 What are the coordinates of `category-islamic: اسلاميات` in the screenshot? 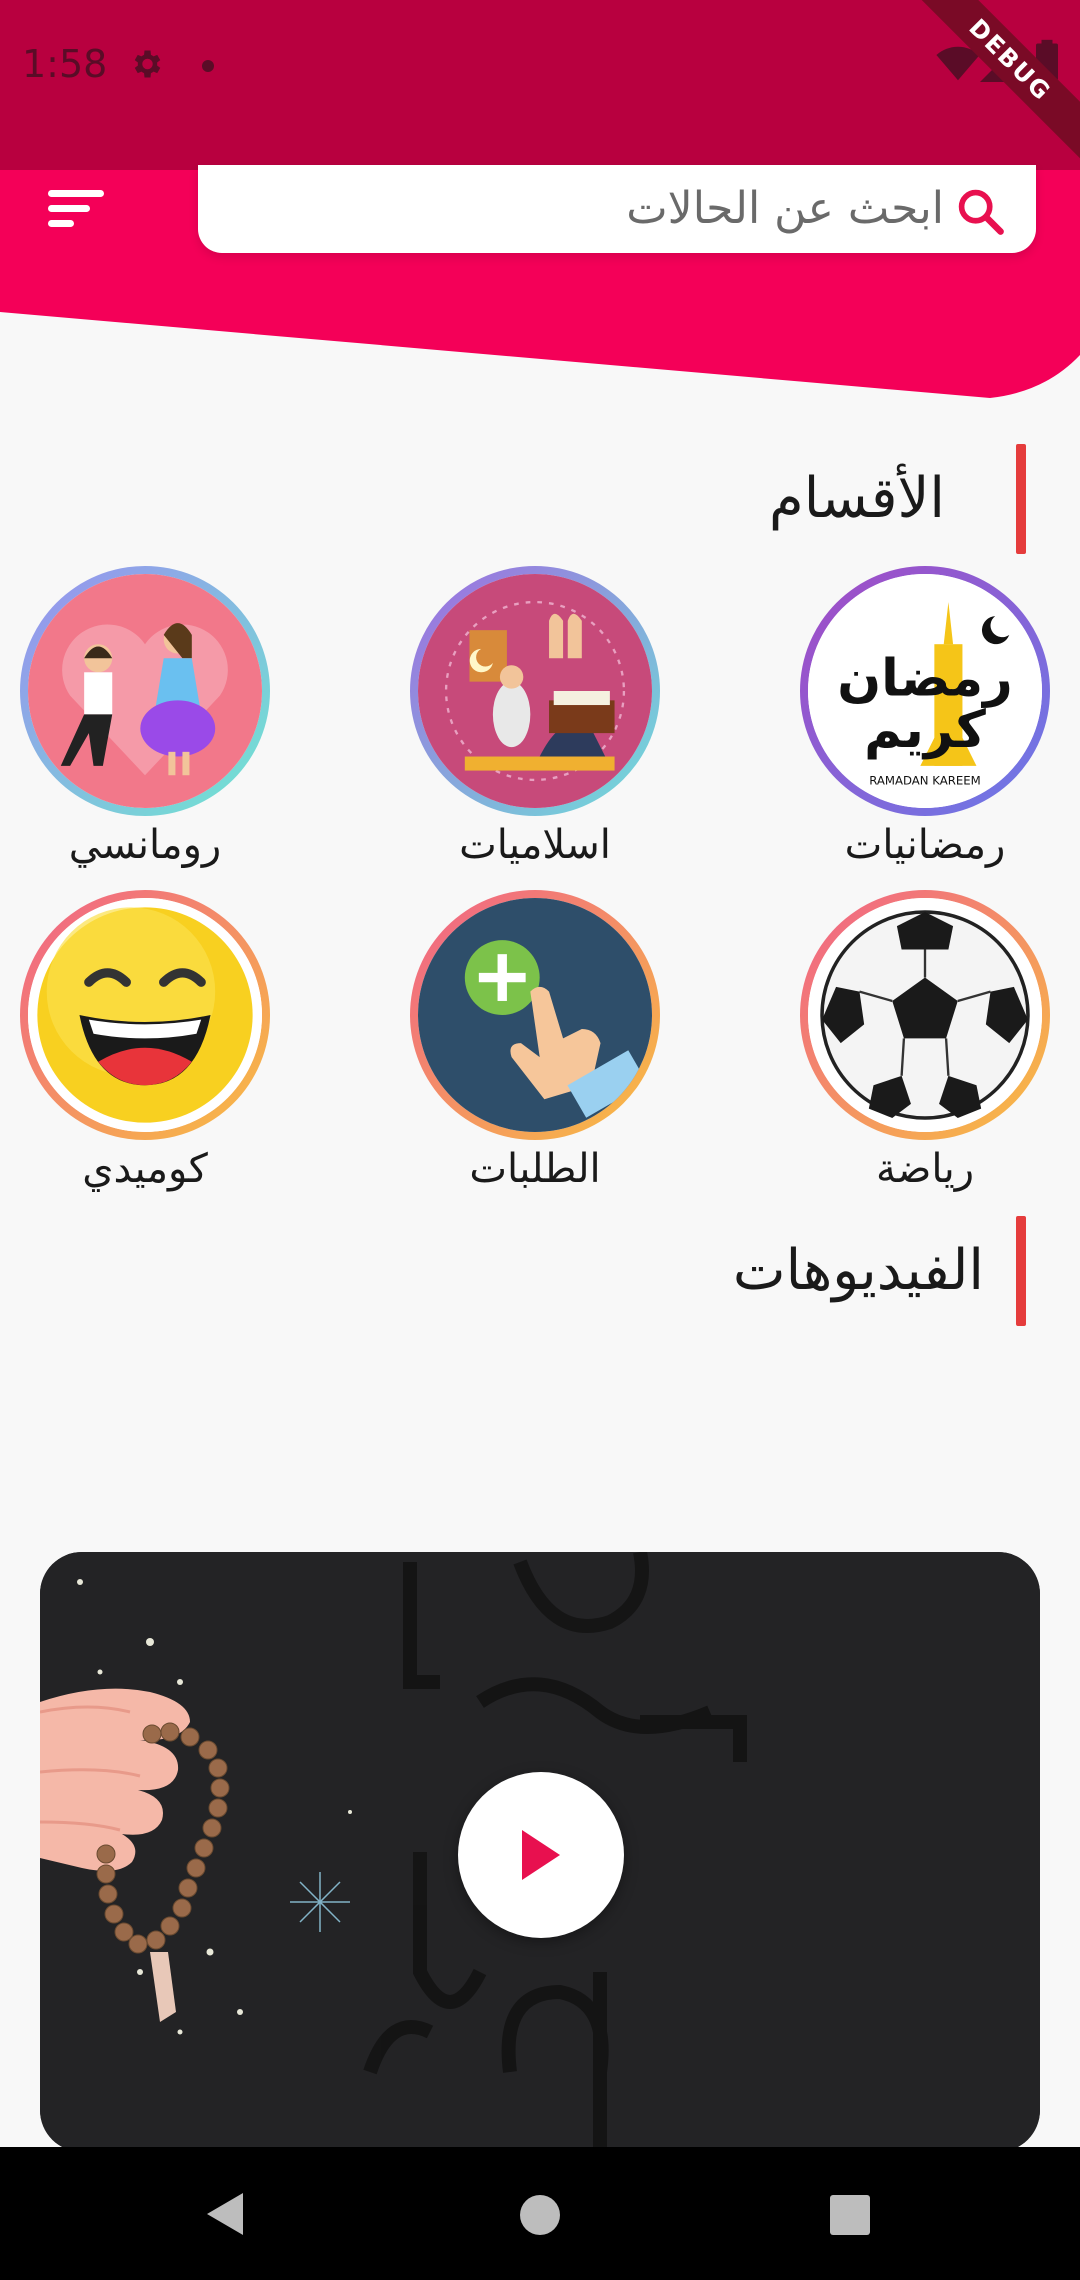 It's located at (535, 726).